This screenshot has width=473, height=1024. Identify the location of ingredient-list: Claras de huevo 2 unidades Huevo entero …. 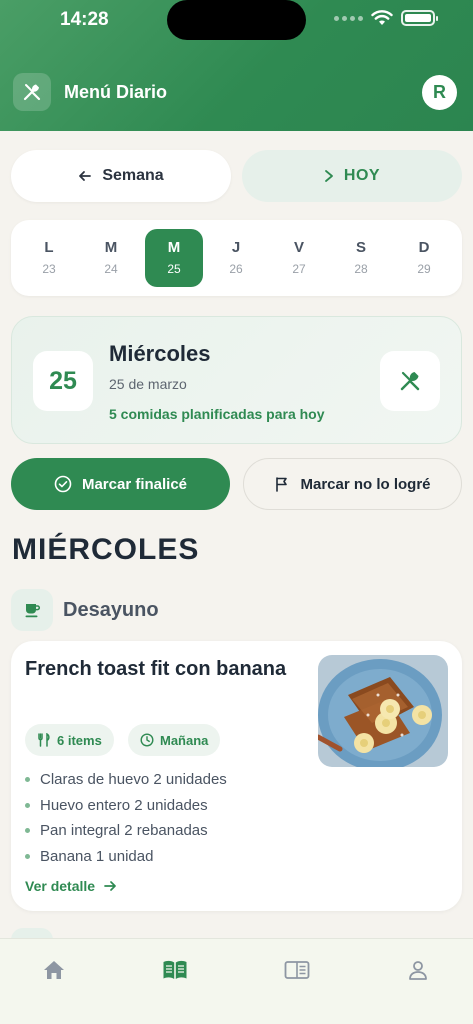
(126, 818).